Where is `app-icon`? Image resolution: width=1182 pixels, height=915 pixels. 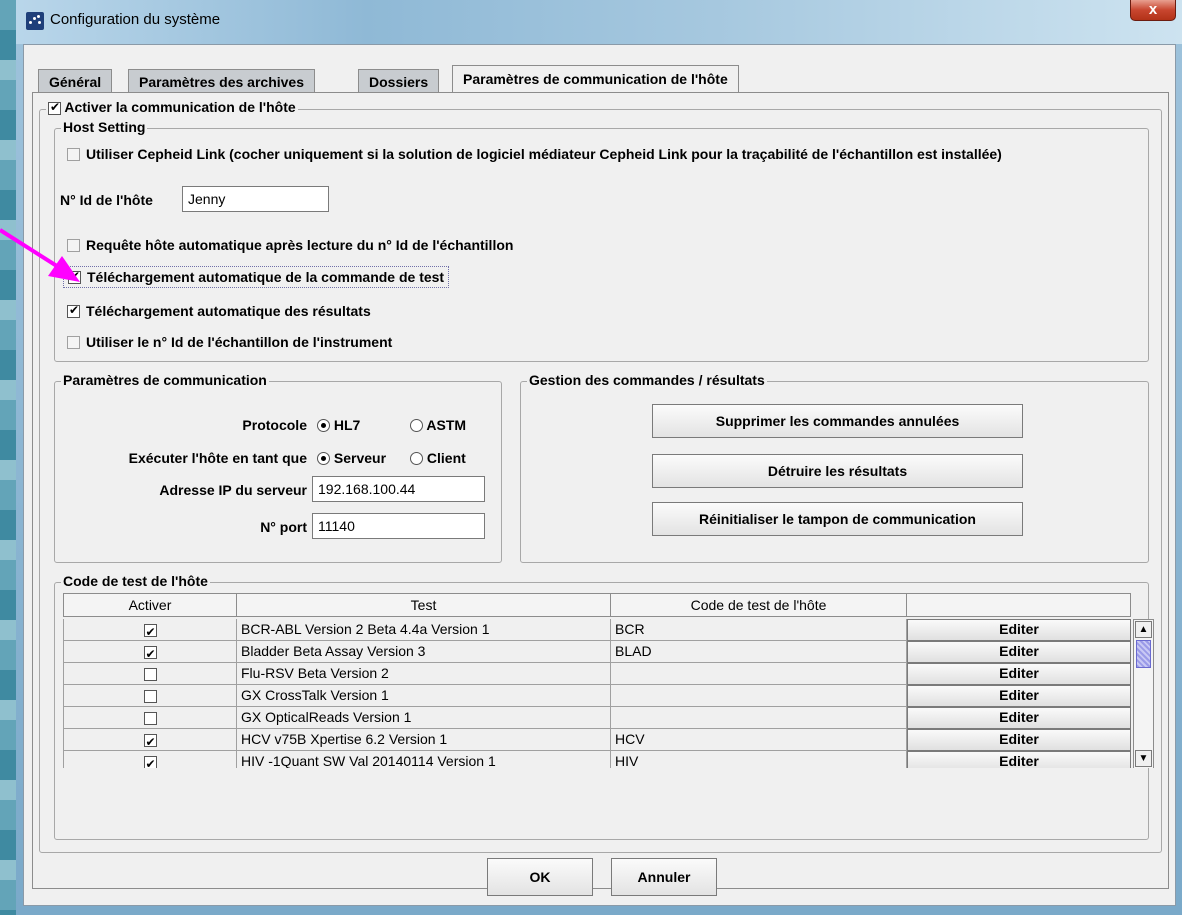 app-icon is located at coordinates (35, 21).